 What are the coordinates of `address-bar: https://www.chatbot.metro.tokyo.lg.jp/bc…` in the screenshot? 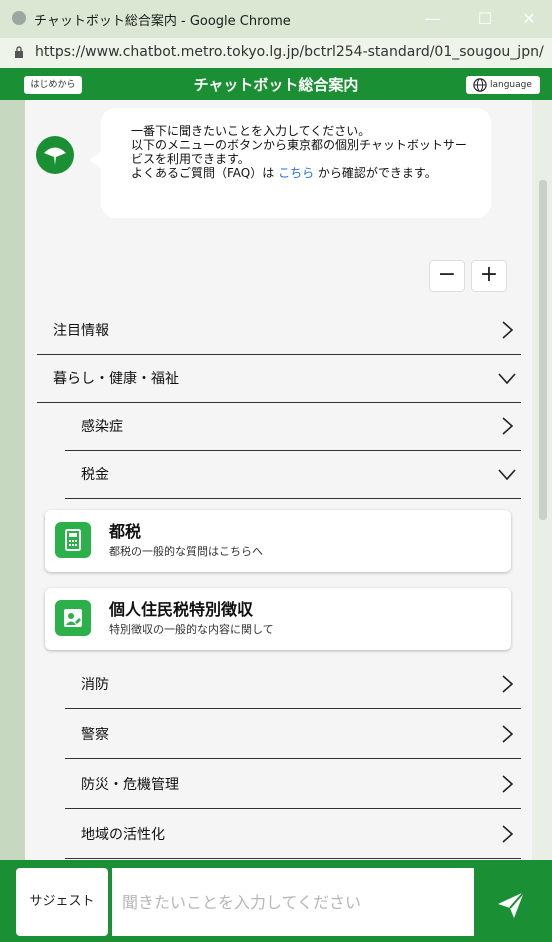 It's located at (276, 53).